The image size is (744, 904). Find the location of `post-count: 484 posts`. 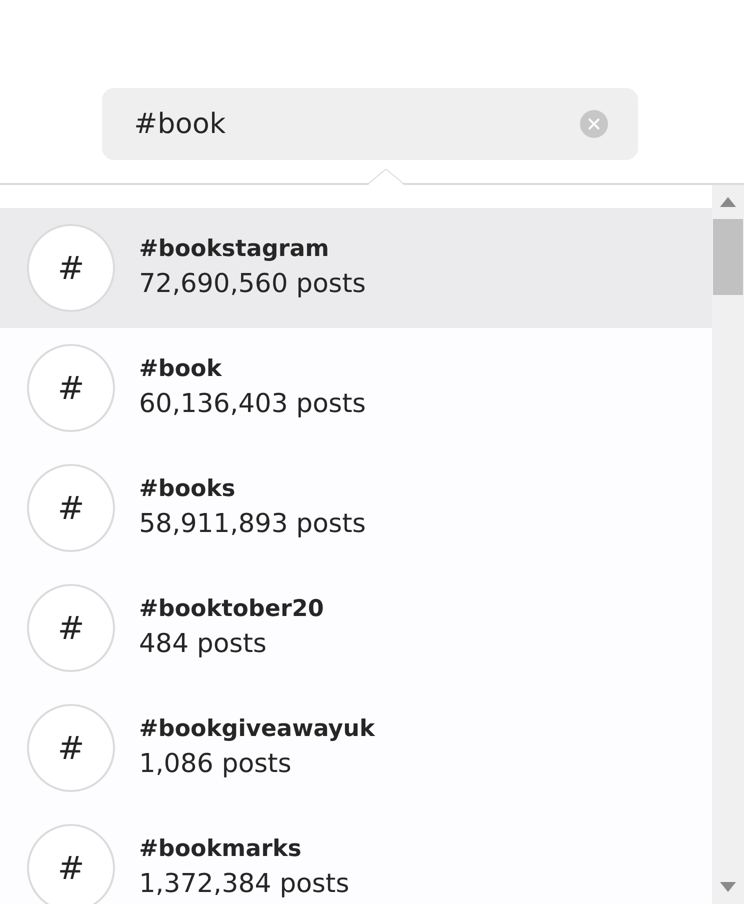

post-count: 484 posts is located at coordinates (203, 644).